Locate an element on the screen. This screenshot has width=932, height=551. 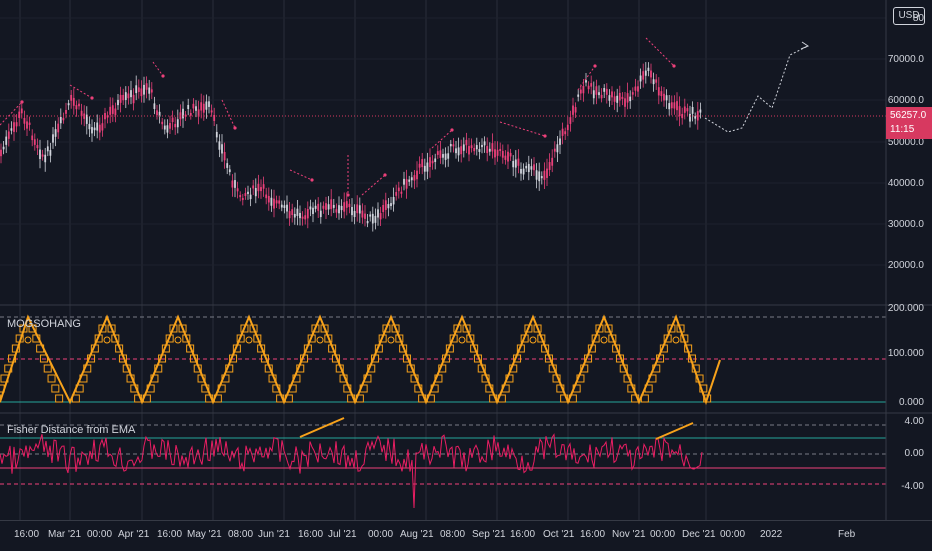
ind2-axis-label: -4.00 is located at coordinates (912, 486).